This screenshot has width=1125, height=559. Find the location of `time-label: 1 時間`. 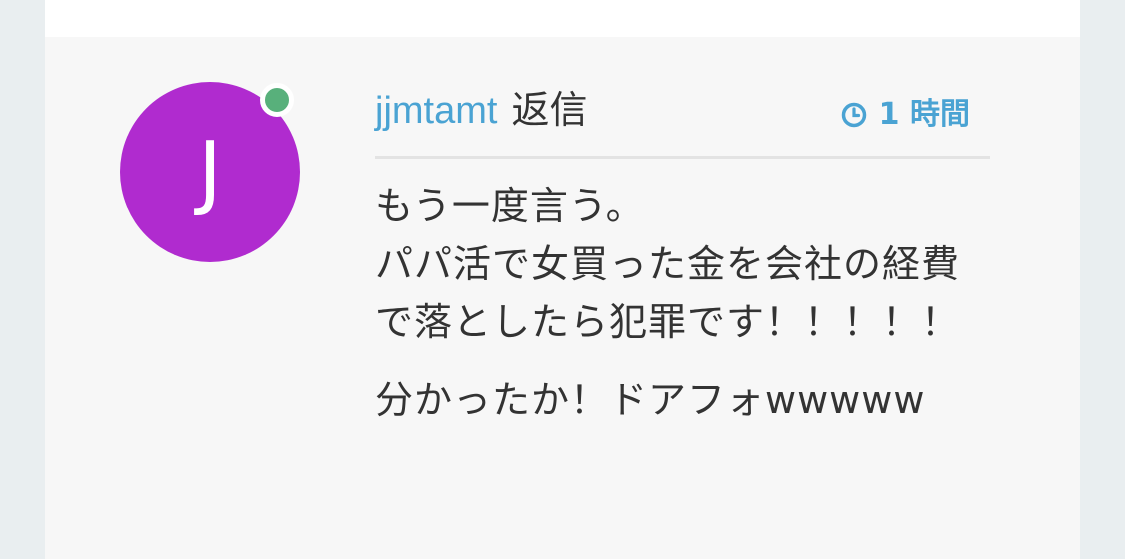

time-label: 1 時間 is located at coordinates (924, 114).